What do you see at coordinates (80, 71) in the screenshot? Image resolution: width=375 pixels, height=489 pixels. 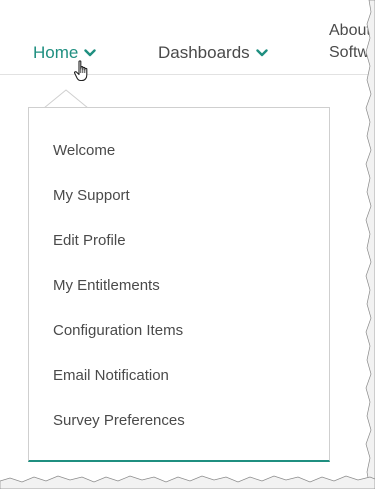 I see `hand-pointer-icon` at bounding box center [80, 71].